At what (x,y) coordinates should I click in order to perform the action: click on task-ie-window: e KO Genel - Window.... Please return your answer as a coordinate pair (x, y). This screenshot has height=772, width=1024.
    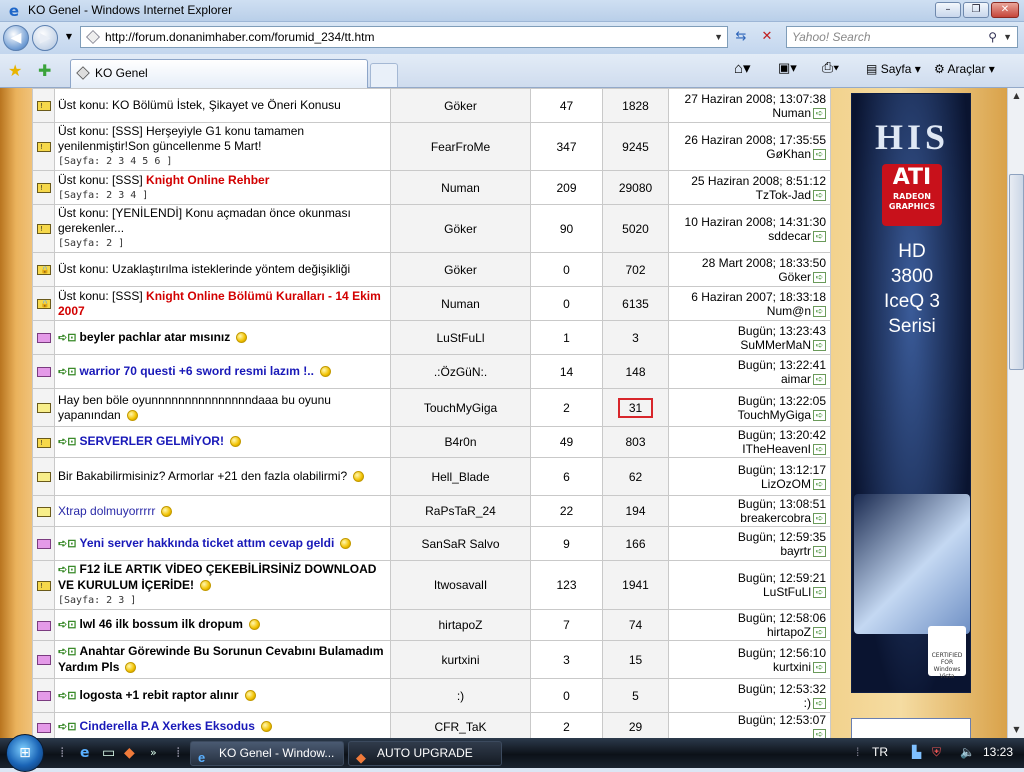
    Looking at the image, I should click on (267, 753).